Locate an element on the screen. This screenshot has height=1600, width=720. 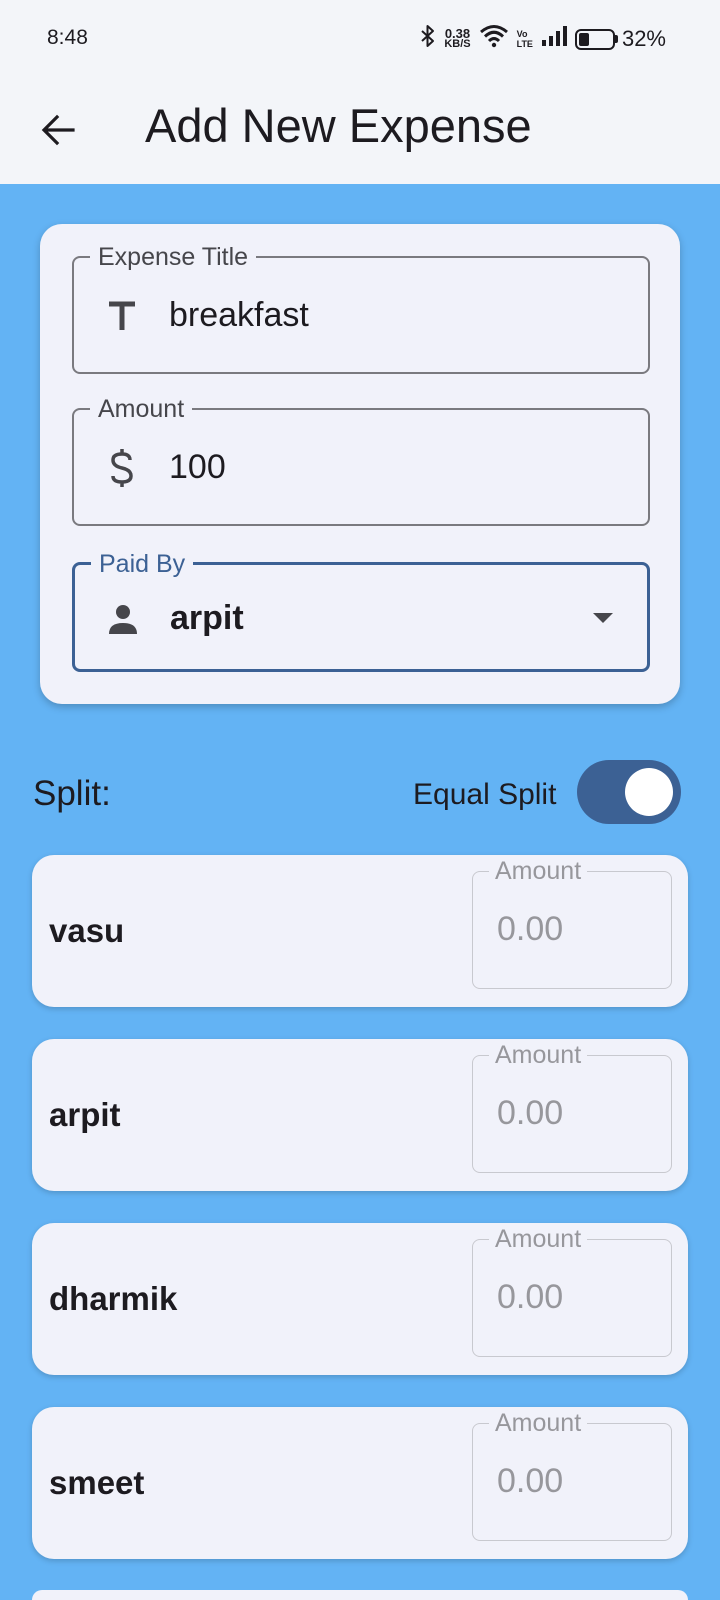
person-icon is located at coordinates (123, 619).